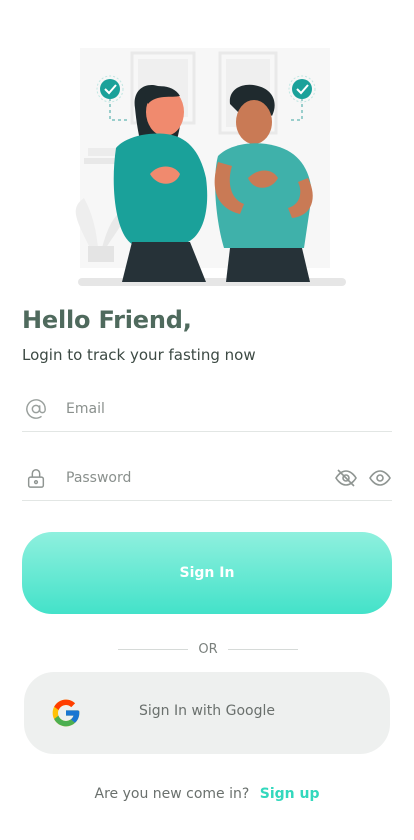  I want to click on divider-label: OR, so click(208, 649).